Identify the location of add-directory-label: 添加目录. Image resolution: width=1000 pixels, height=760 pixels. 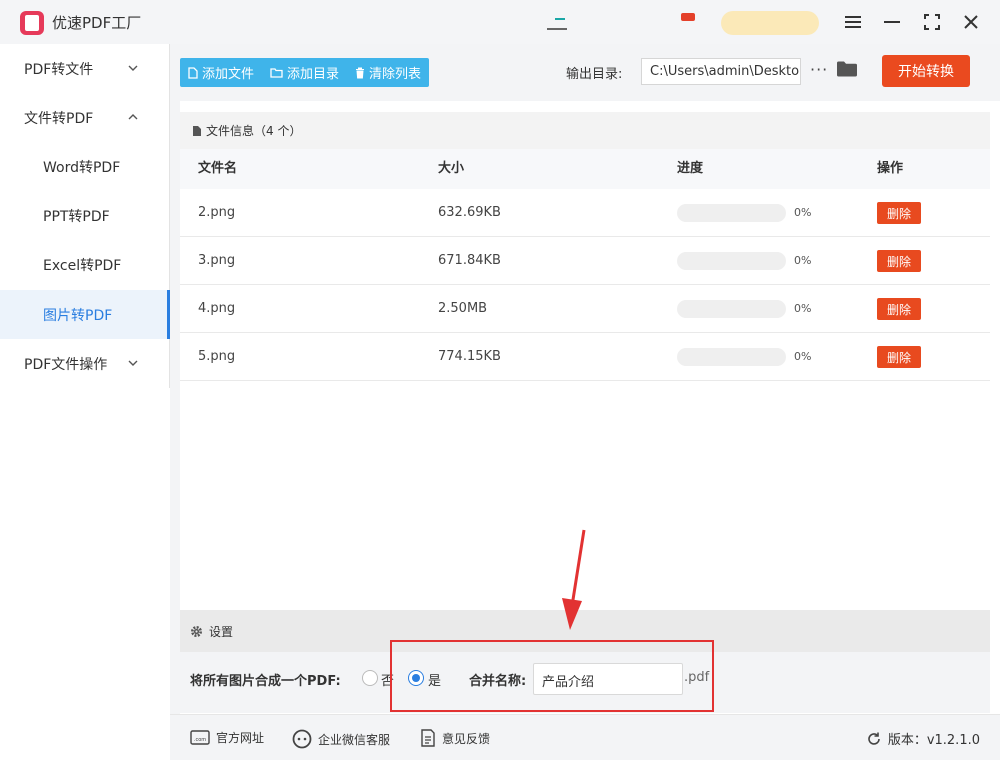
(313, 74).